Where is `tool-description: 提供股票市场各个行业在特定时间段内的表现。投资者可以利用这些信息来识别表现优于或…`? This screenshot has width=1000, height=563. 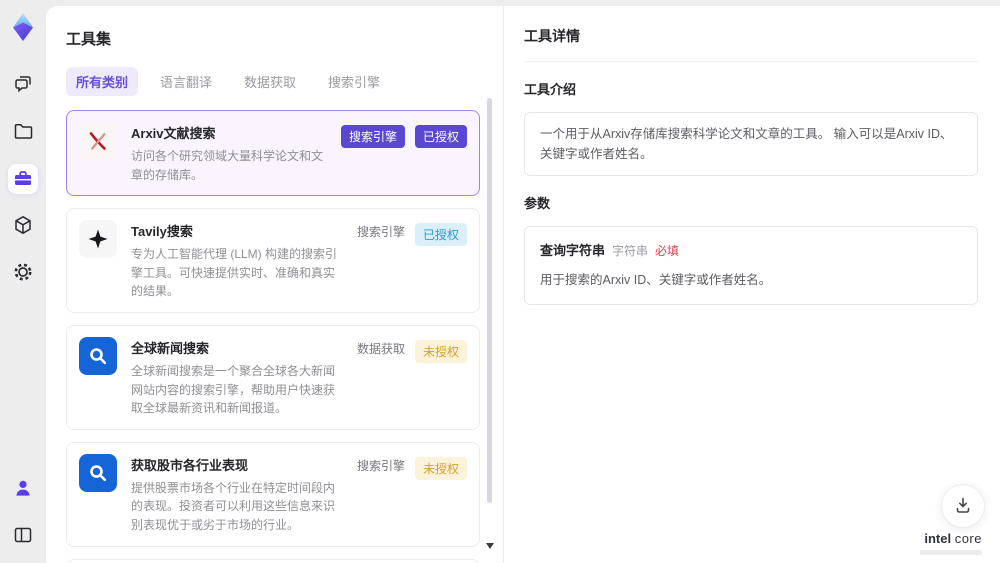 tool-description: 提供股票市场各个行业在特定时间段内的表现。投资者可以利用这些信息来识别表现优于或… is located at coordinates (233, 506).